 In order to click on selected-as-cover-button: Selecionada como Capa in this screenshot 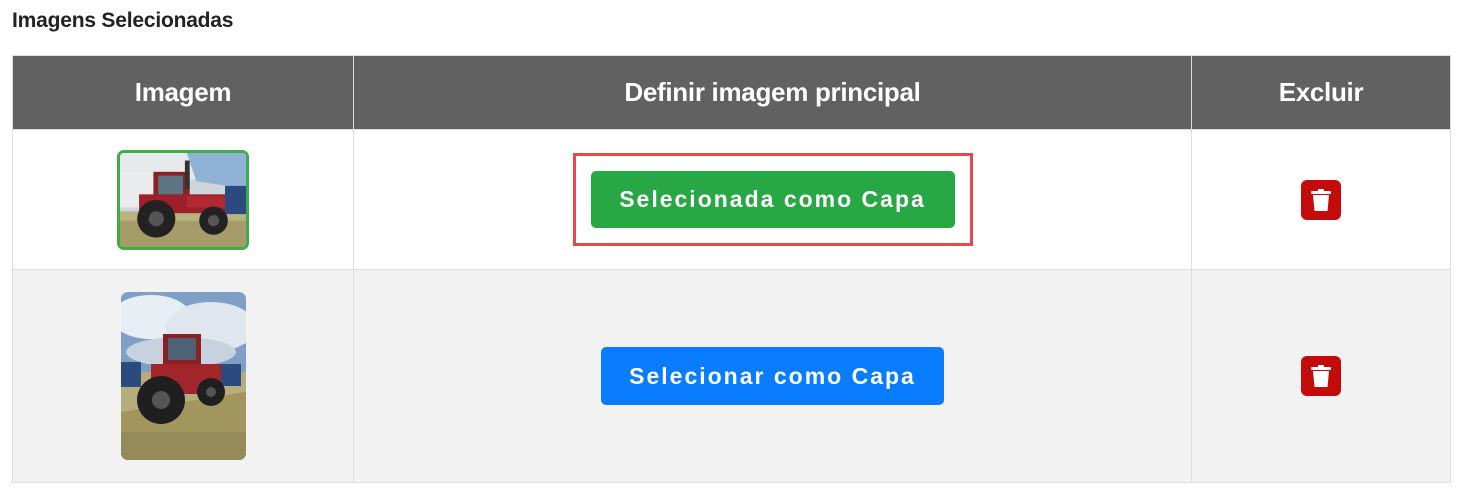, I will do `click(772, 199)`.